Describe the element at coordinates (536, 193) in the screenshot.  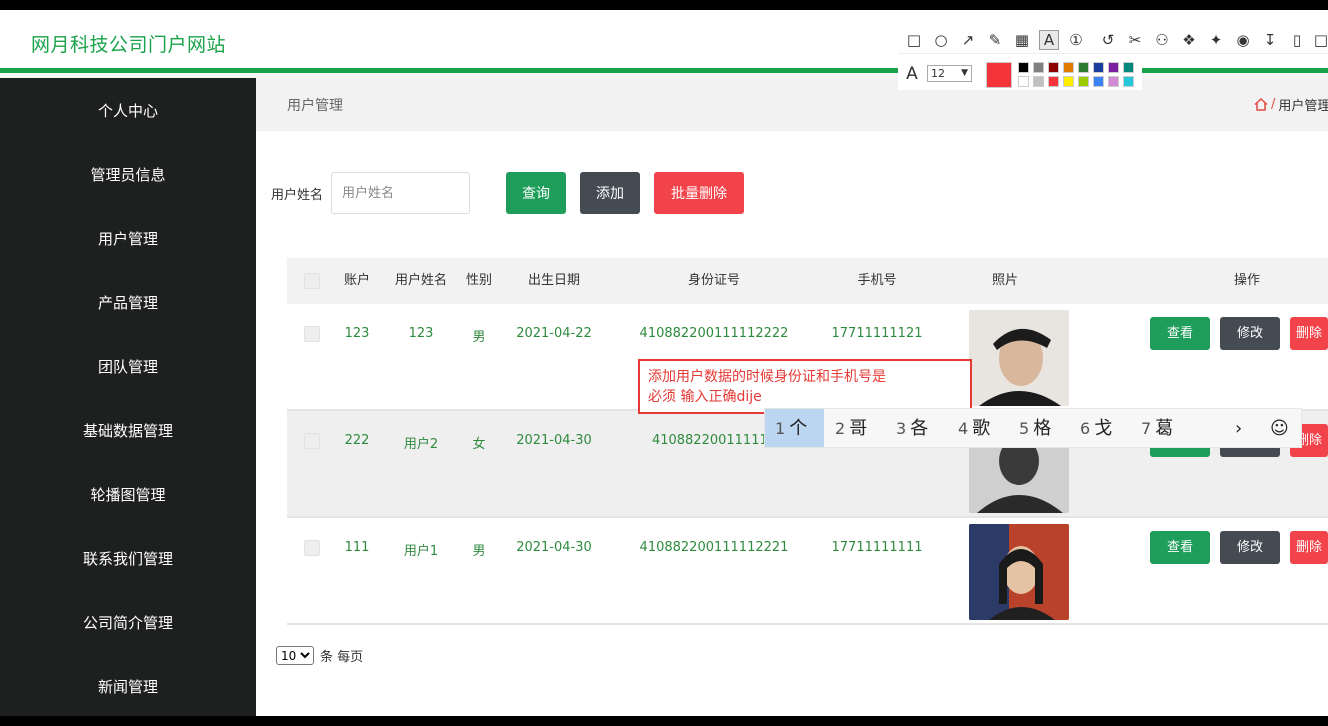
I see `query-button: 查询` at that location.